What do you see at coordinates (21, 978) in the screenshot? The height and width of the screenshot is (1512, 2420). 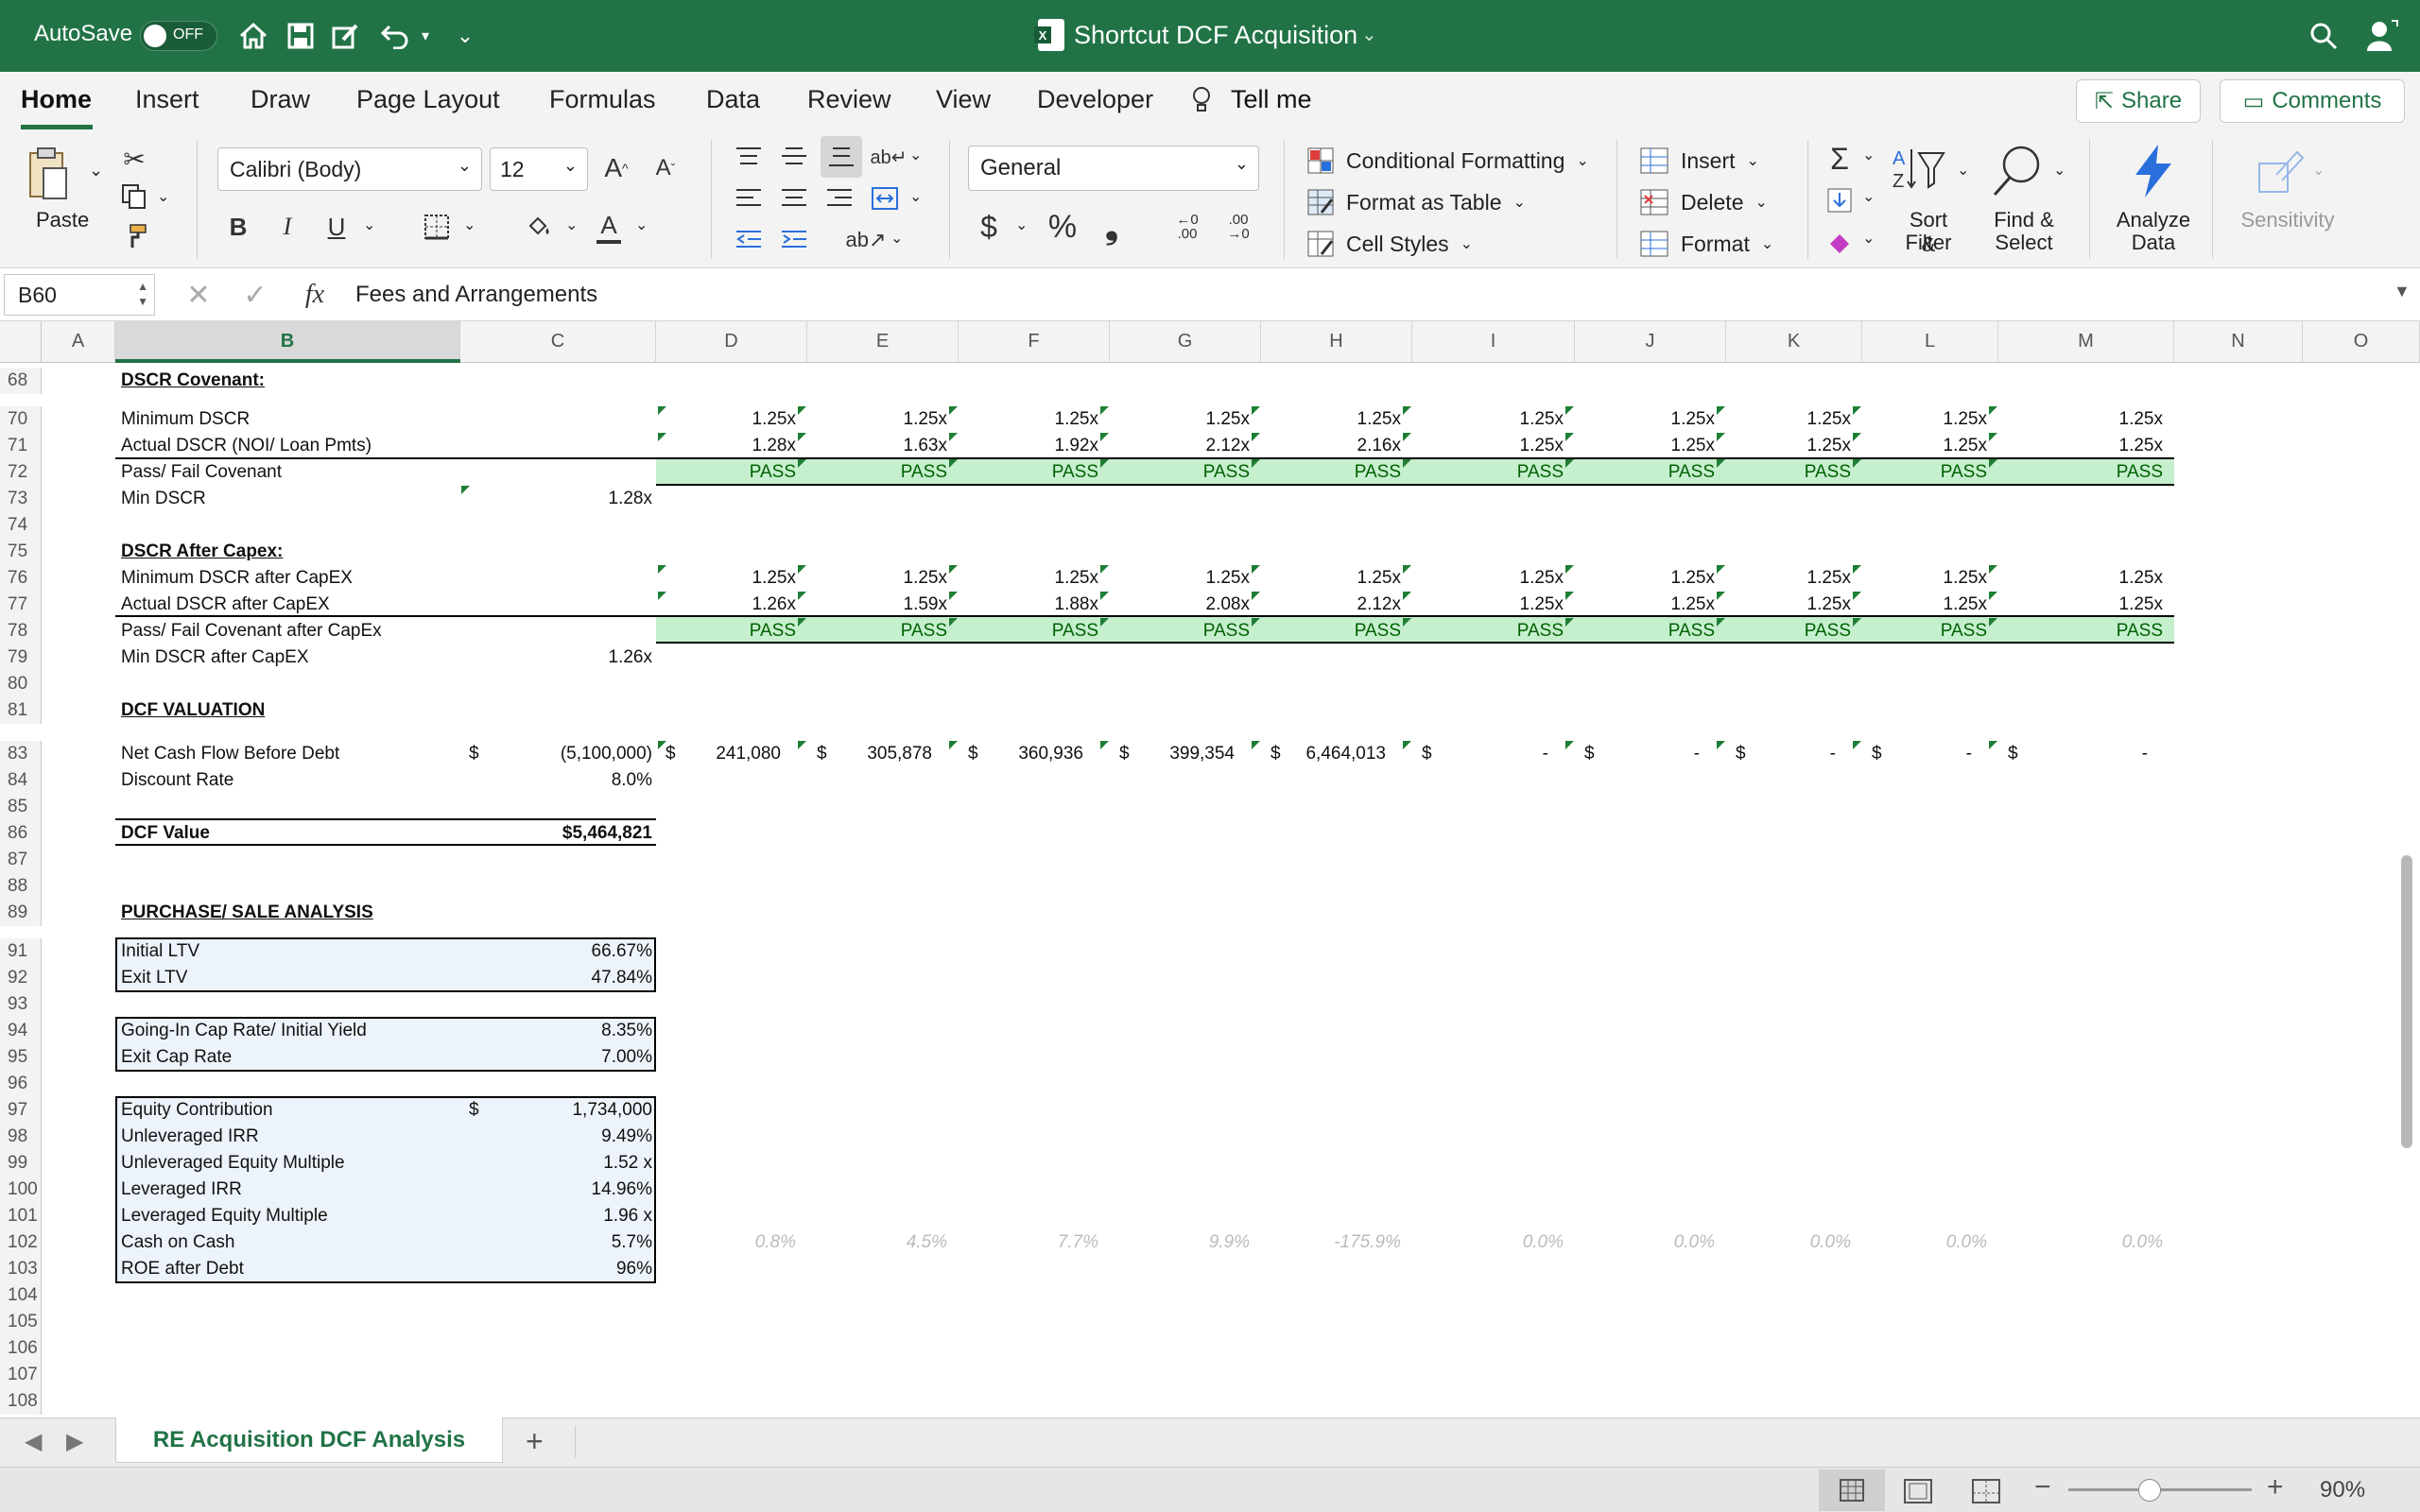 I see `row-header-92: 92` at bounding box center [21, 978].